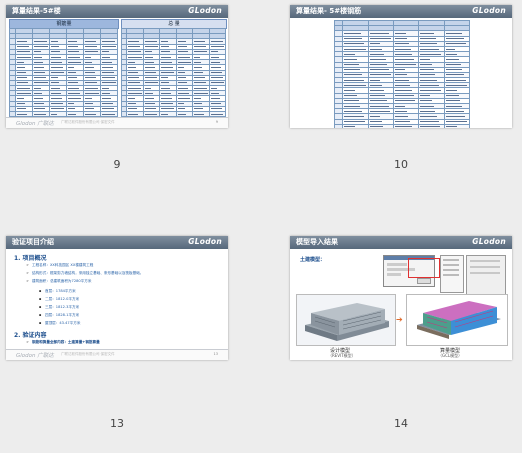 This screenshot has width=522, height=453. I want to click on slide-footer: Glodon 广联达 广联达软件股份有限公司 保密文件 9, so click(117, 122).